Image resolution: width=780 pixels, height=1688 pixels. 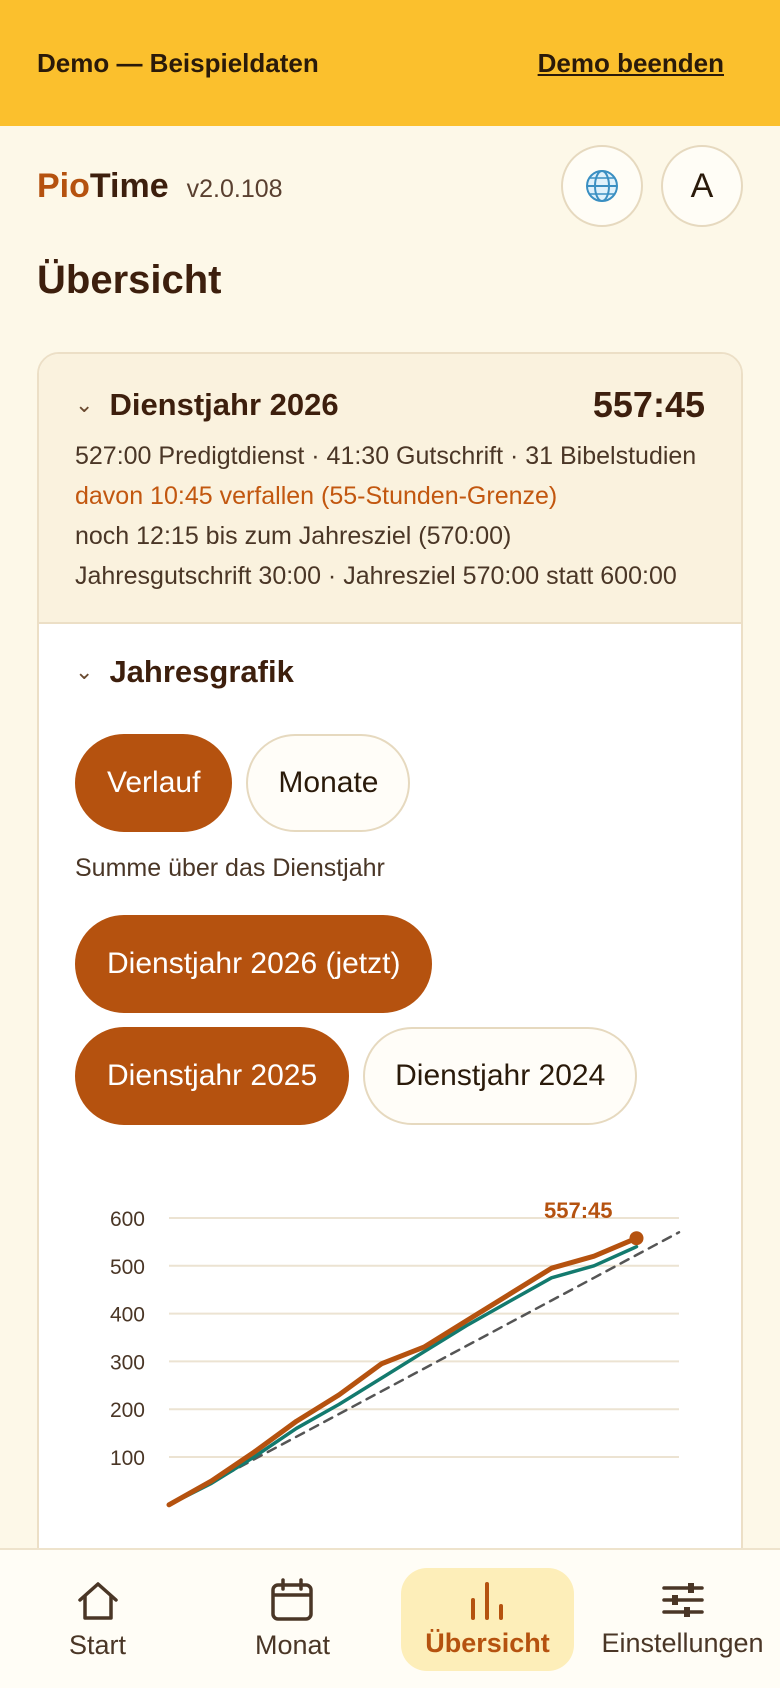 I want to click on tab-uebersicht-label: Übersicht, so click(x=487, y=1642).